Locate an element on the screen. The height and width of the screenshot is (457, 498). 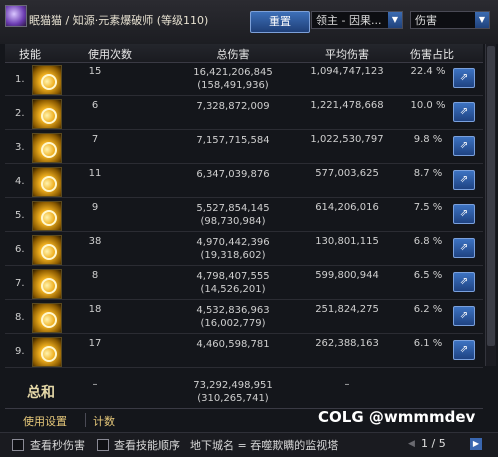
total-damage-sub: (158,491,936) is located at coordinates (233, 85).